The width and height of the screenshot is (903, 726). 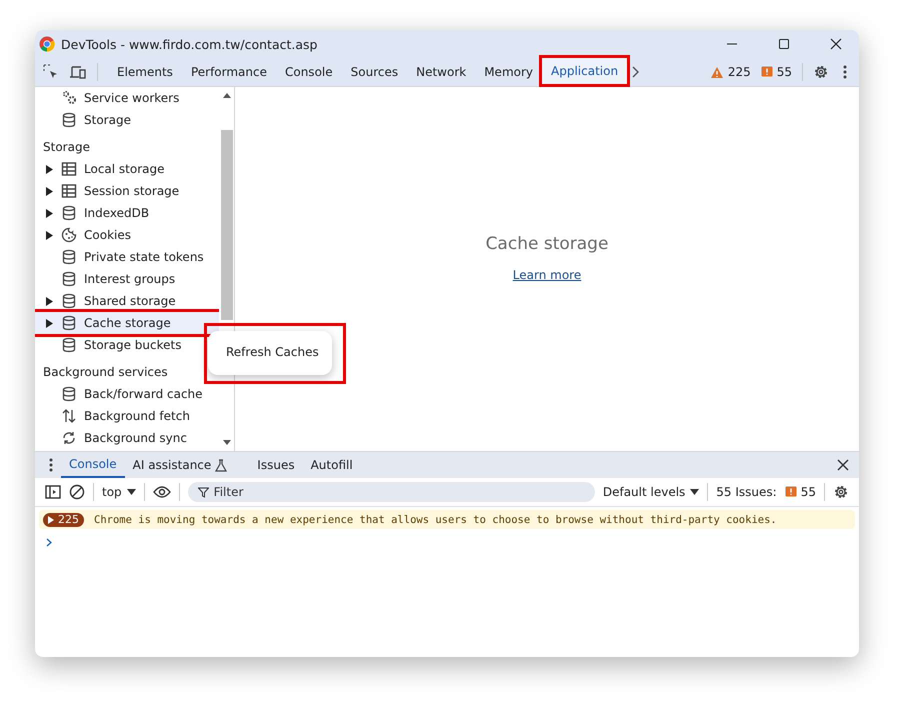 What do you see at coordinates (127, 301) in the screenshot?
I see `sidebar-item: Shared storage` at bounding box center [127, 301].